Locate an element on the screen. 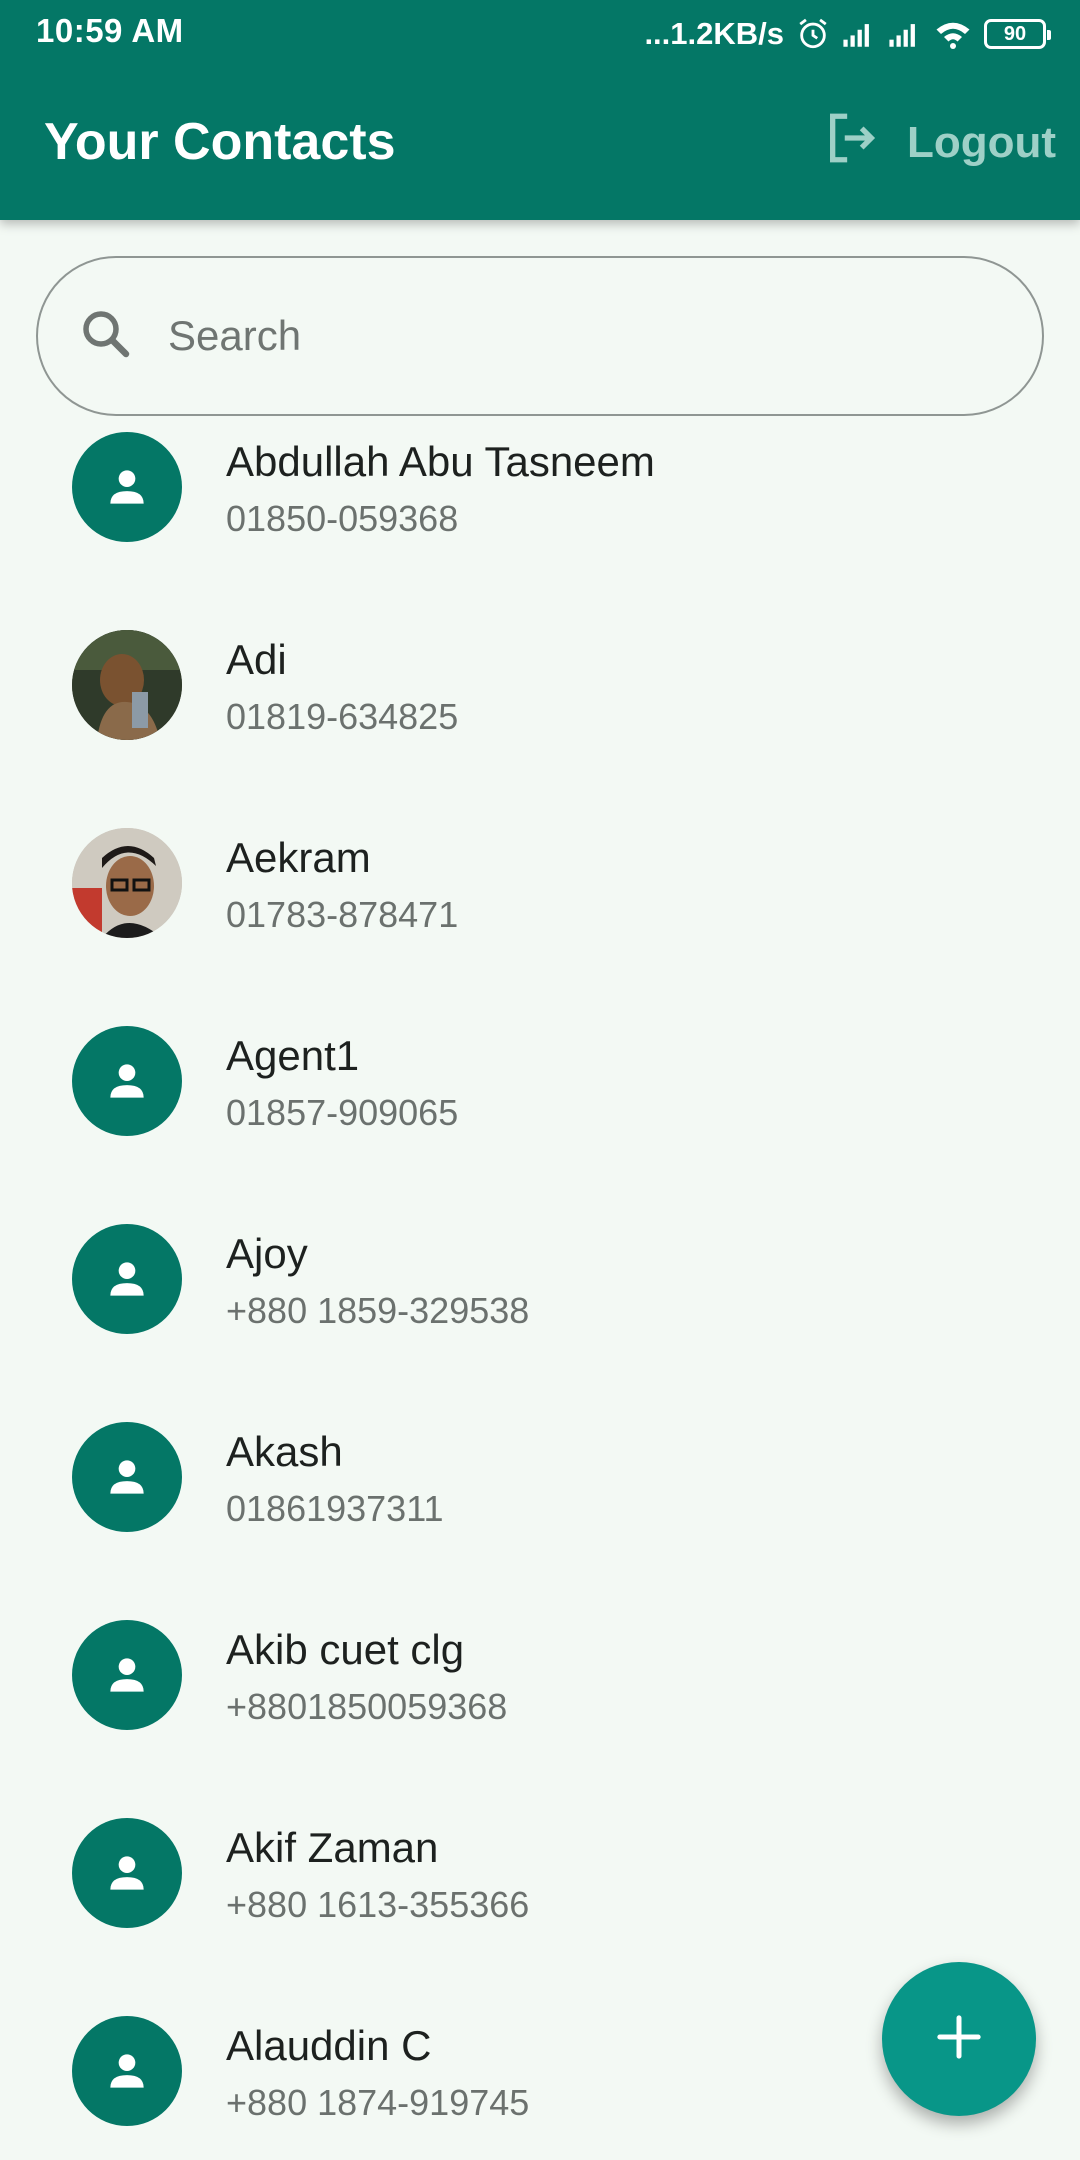 The height and width of the screenshot is (2160, 1080). contact-name: Aekram is located at coordinates (298, 857).